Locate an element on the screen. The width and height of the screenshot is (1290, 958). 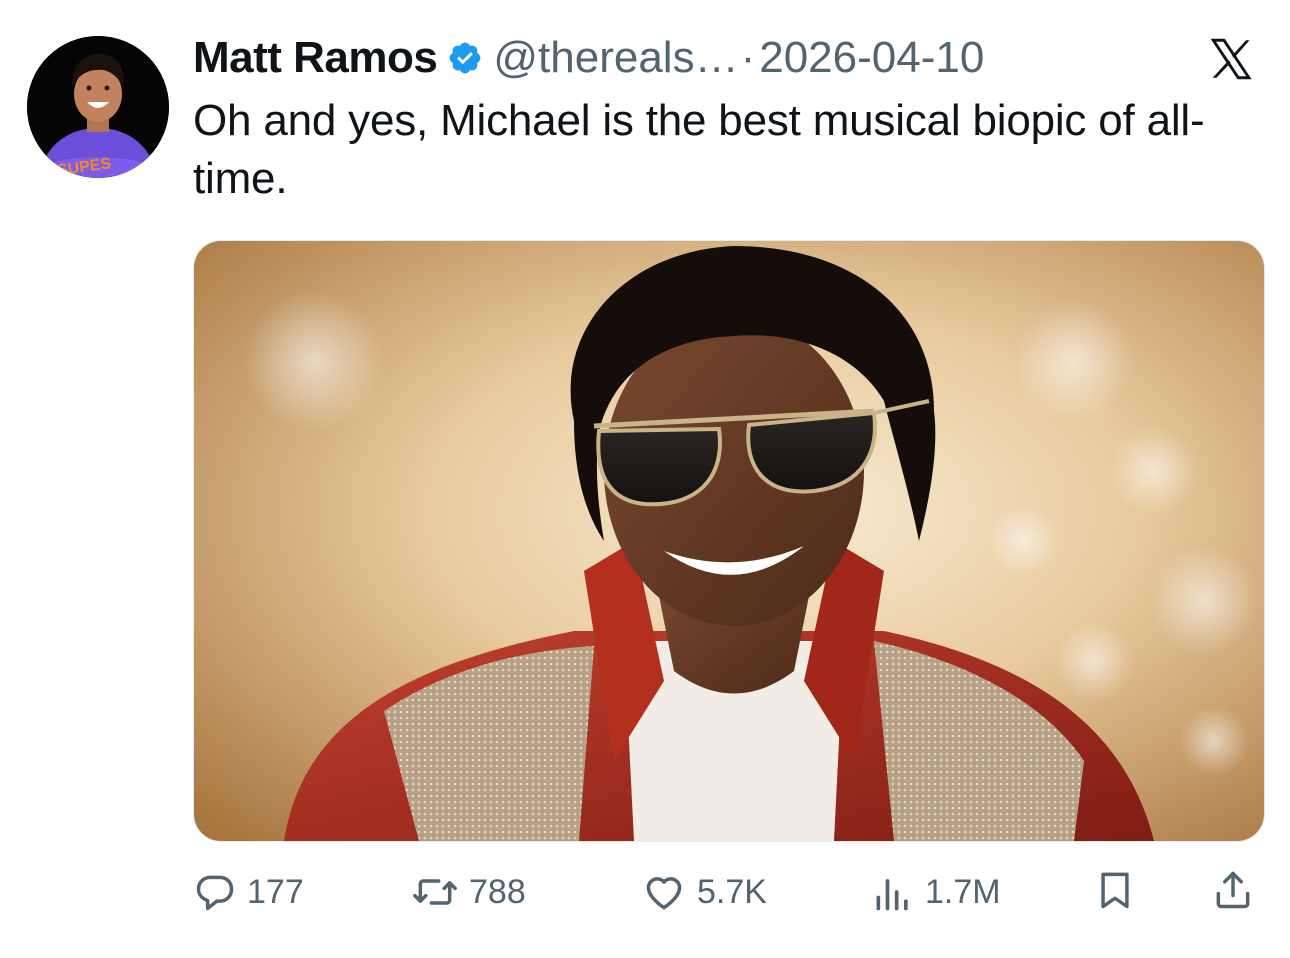
repost-count: 788 is located at coordinates (497, 891).